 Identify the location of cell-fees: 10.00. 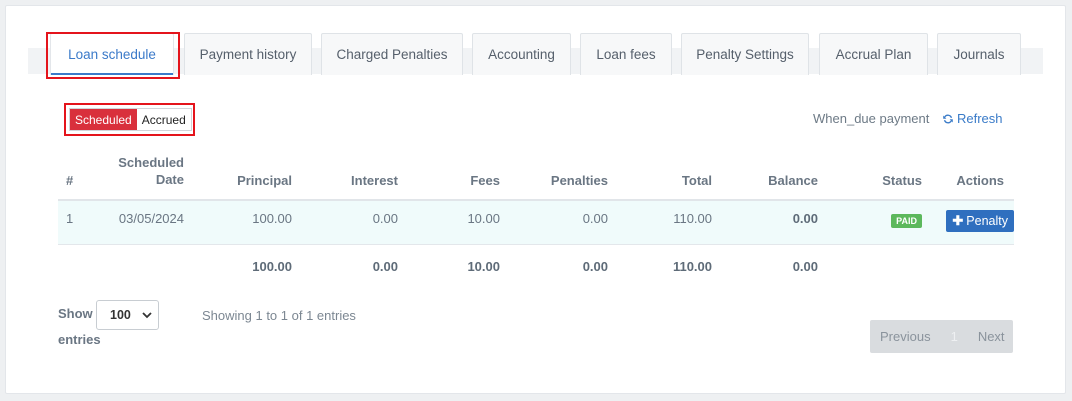
(449, 222).